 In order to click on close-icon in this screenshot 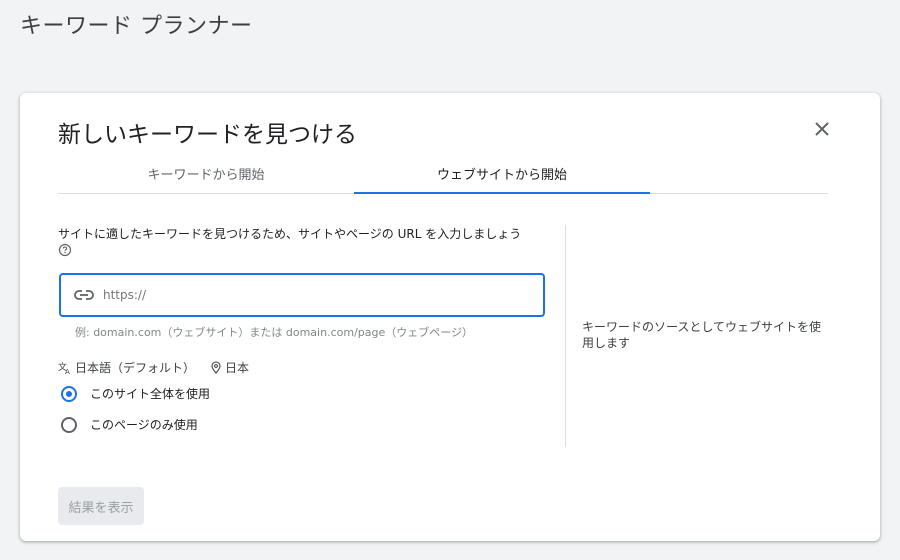, I will do `click(822, 129)`.